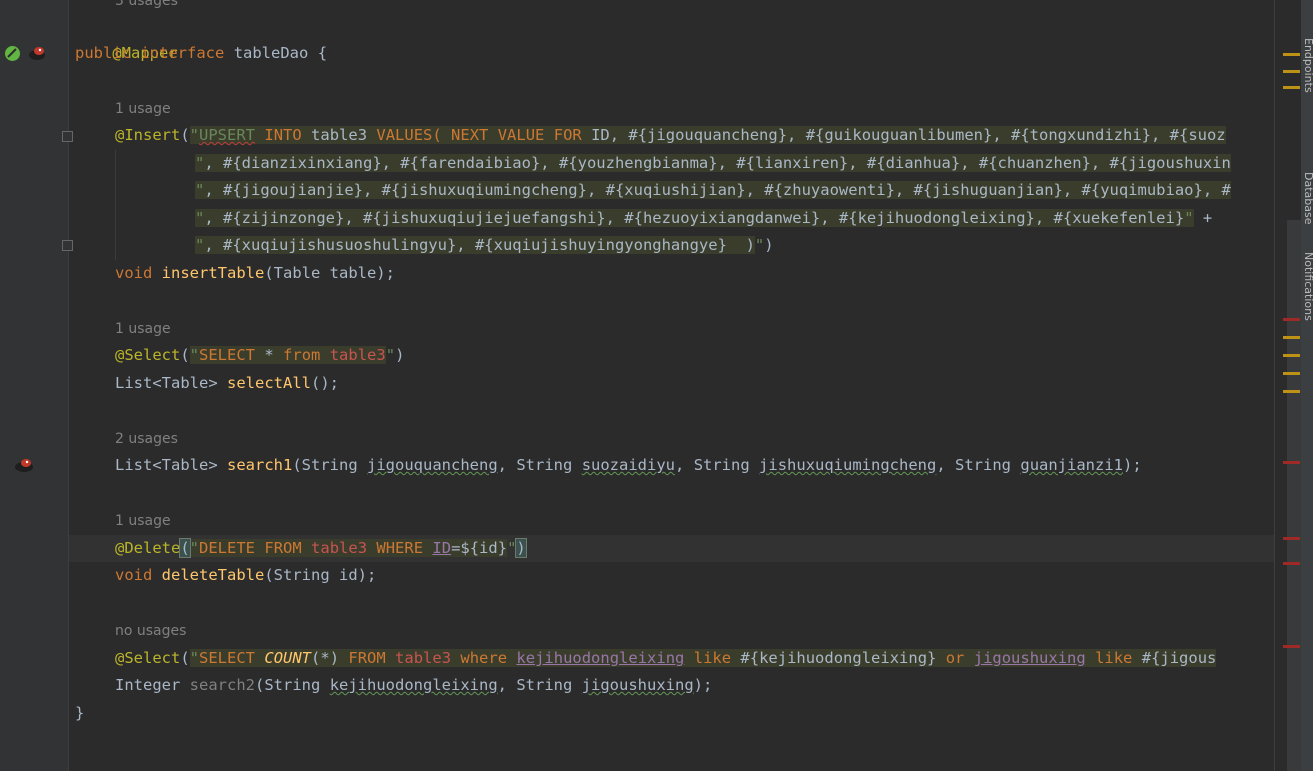  I want to click on code-line: @Select("SELECT * from table3"), so click(260, 355).